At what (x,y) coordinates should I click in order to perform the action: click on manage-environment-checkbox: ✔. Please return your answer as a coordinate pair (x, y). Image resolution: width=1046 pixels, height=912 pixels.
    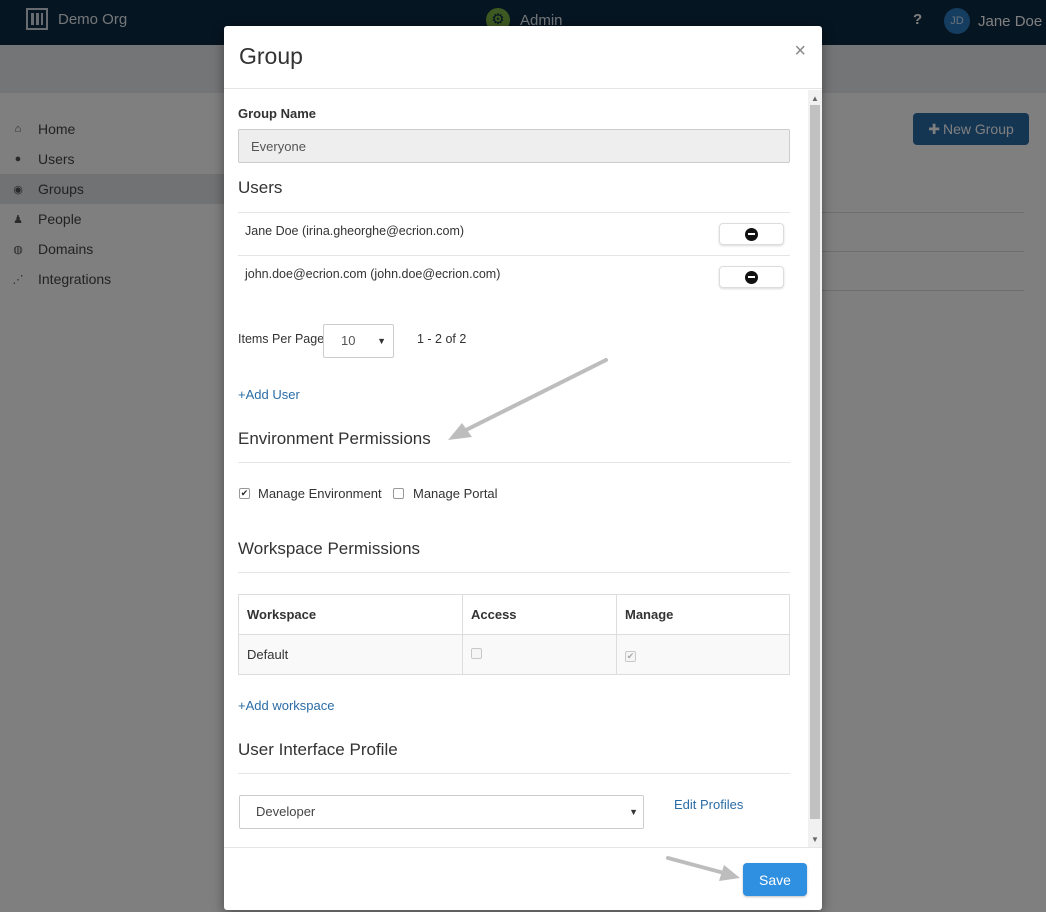
    Looking at the image, I should click on (244, 493).